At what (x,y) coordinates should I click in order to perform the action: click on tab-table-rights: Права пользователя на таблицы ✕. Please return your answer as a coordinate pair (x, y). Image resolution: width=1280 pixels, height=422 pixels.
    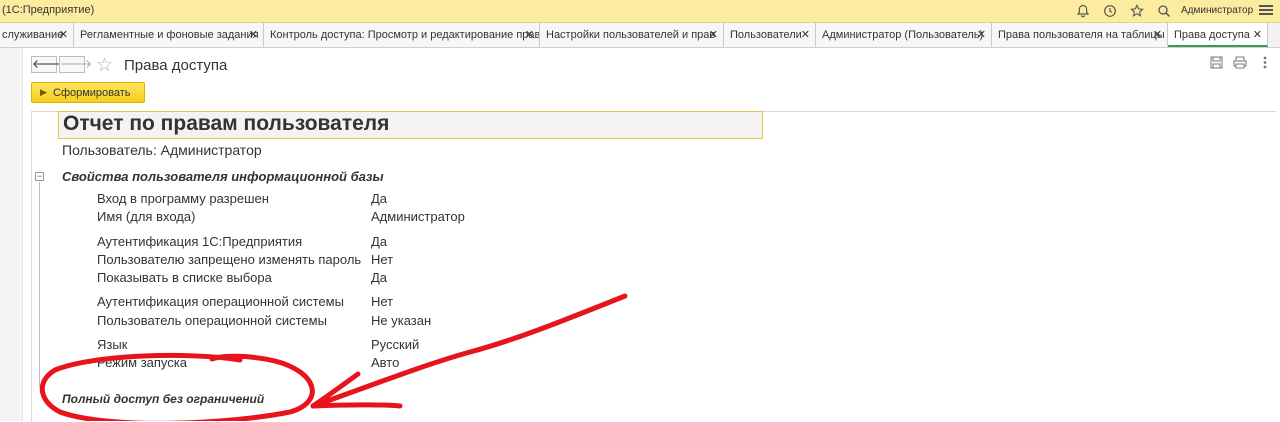
    Looking at the image, I should click on (1080, 35).